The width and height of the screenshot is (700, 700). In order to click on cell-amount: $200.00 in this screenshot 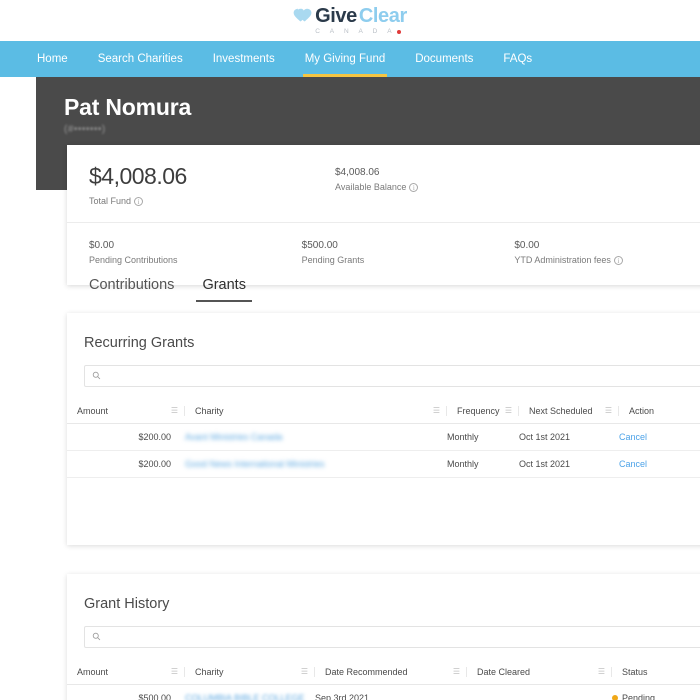, I will do `click(126, 464)`.